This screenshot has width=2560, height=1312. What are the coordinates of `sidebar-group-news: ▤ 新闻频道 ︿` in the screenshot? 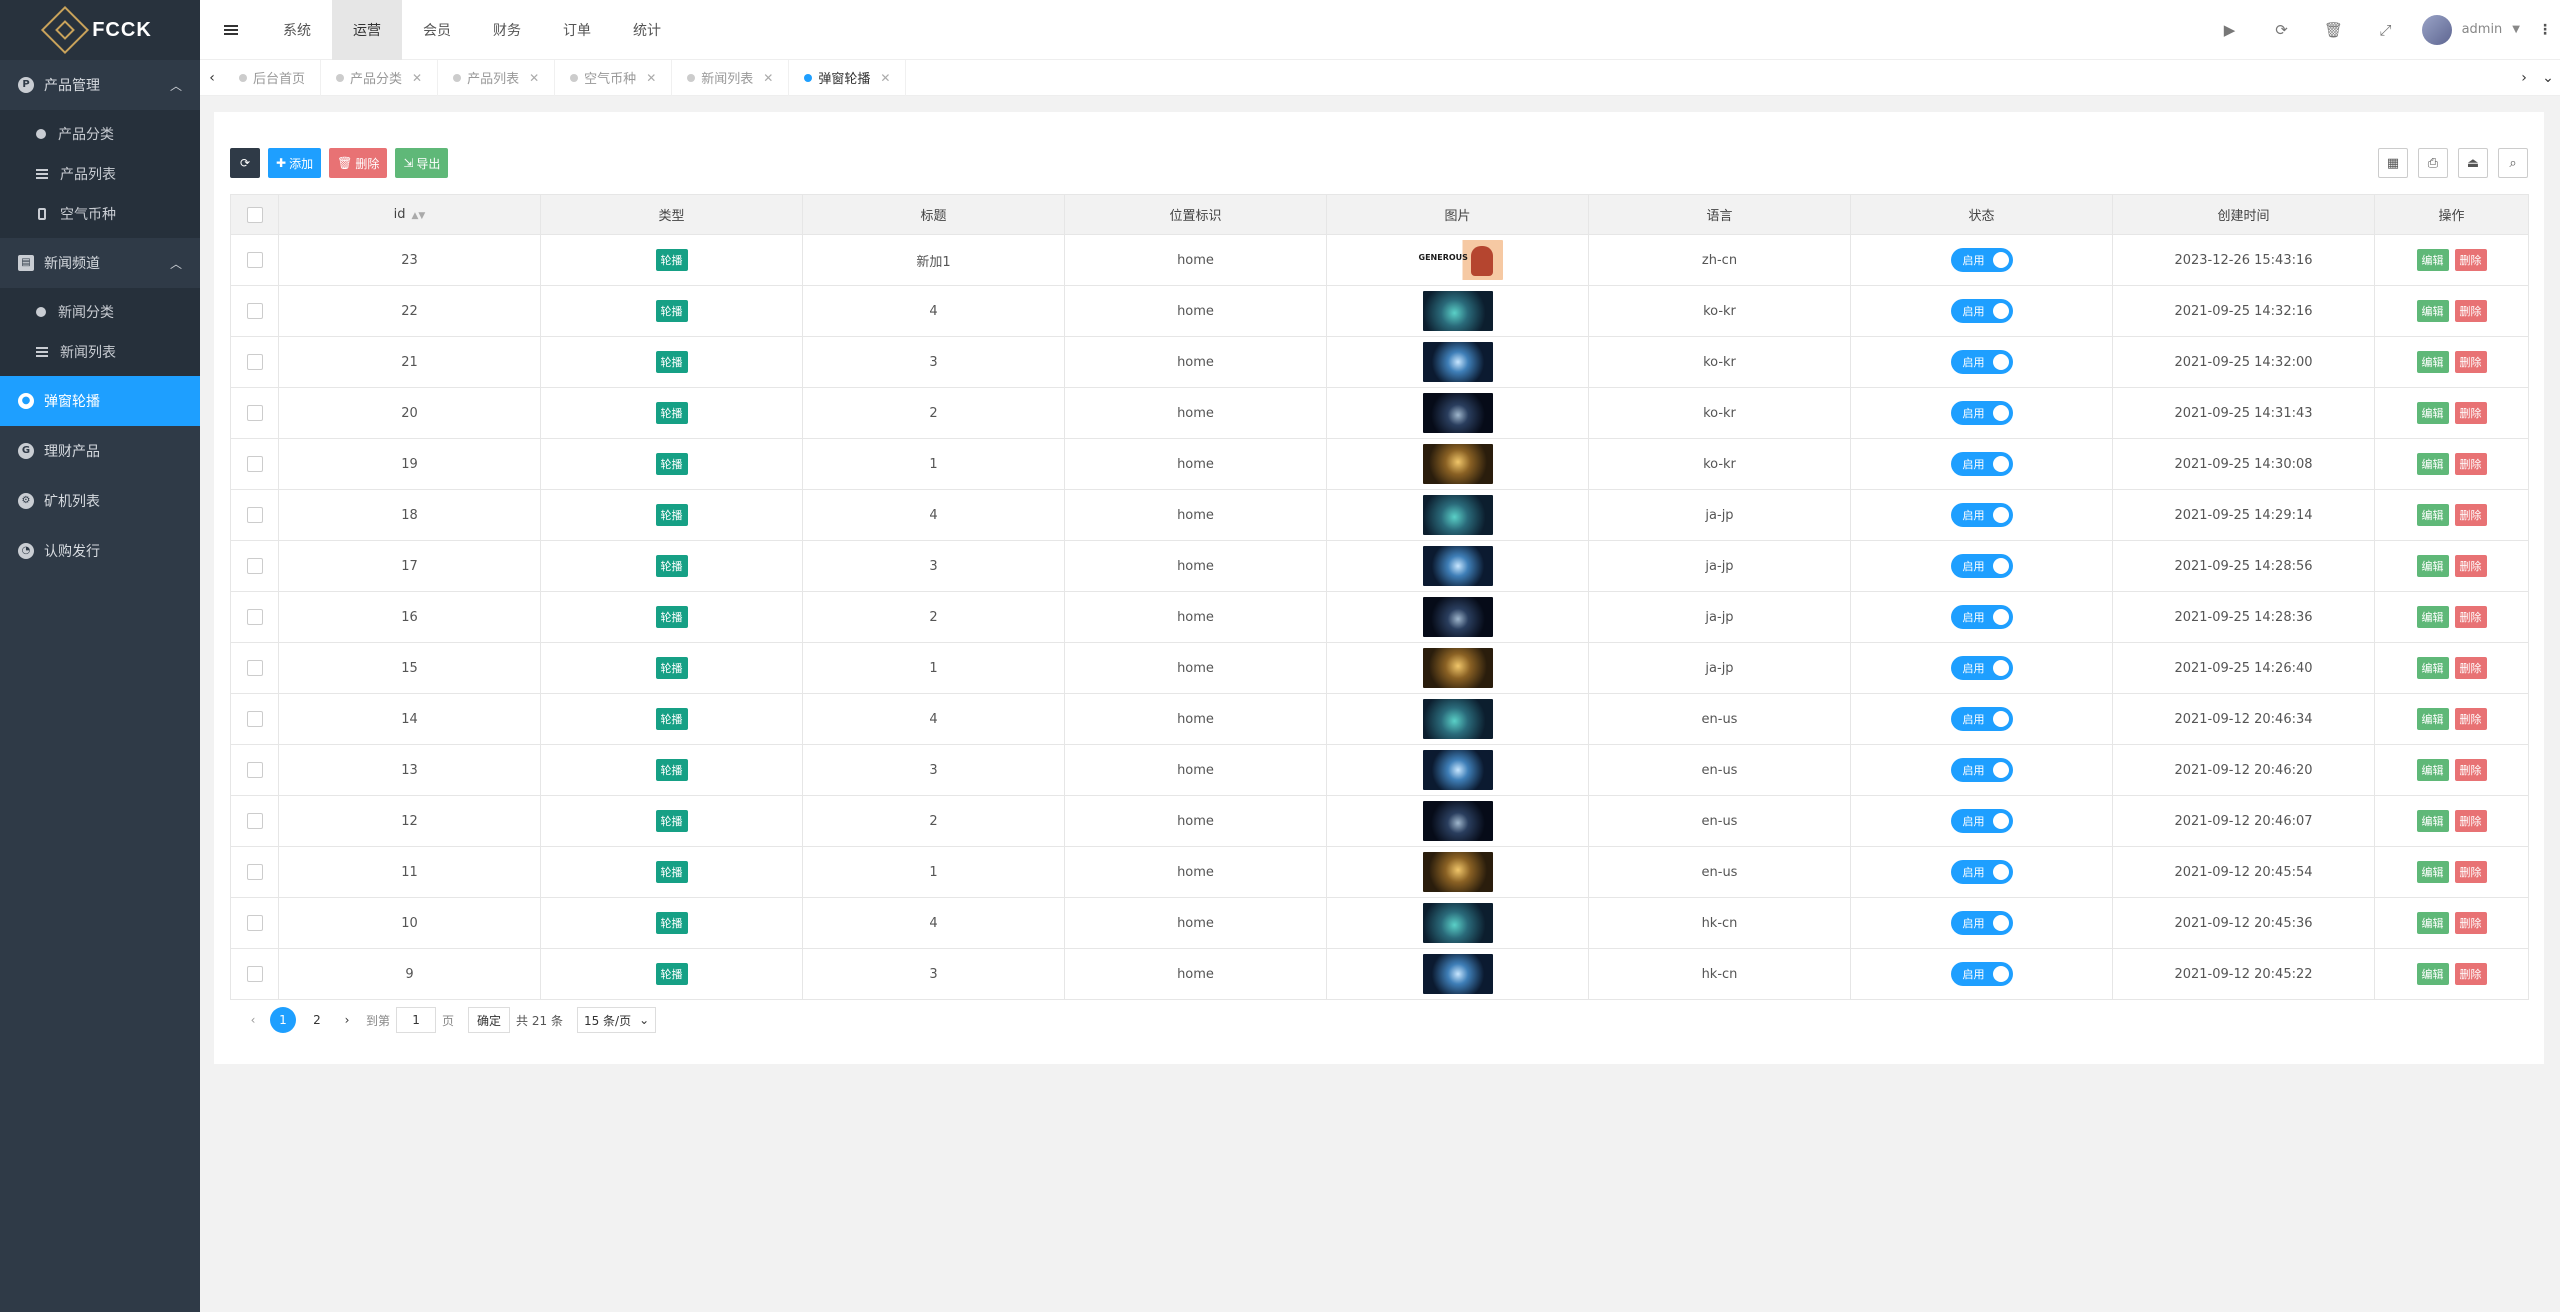 It's located at (100, 263).